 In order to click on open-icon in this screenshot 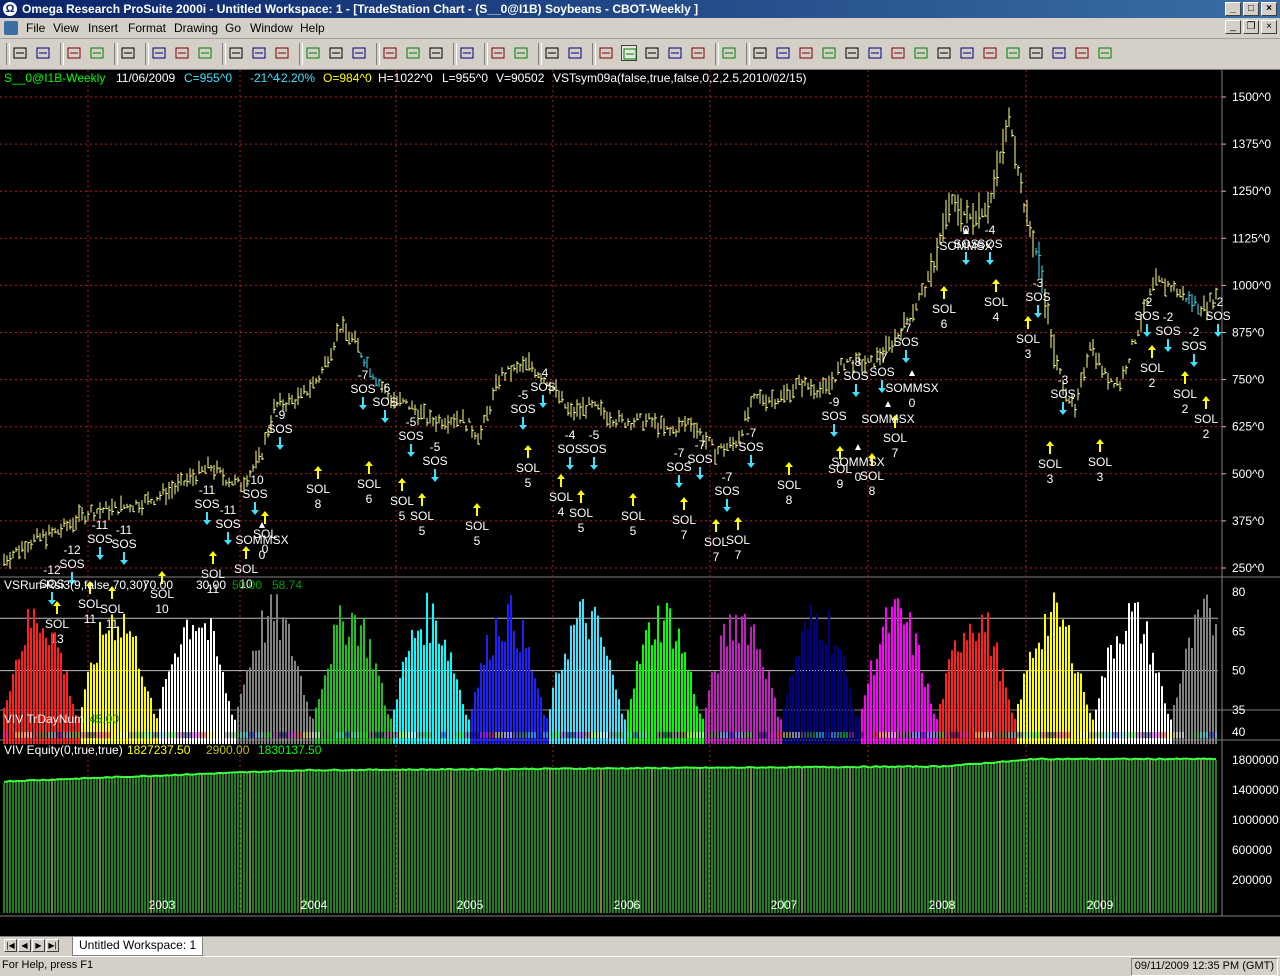, I will do `click(43, 53)`.